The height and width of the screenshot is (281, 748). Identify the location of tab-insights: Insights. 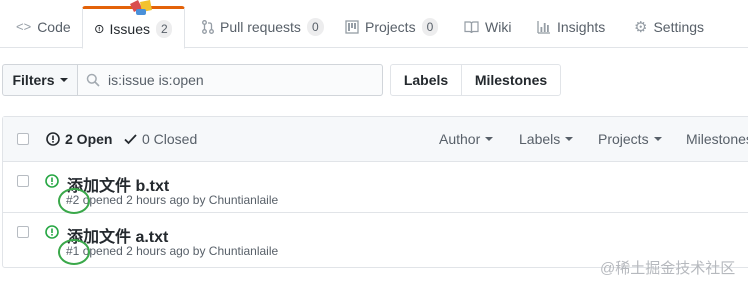
(571, 26).